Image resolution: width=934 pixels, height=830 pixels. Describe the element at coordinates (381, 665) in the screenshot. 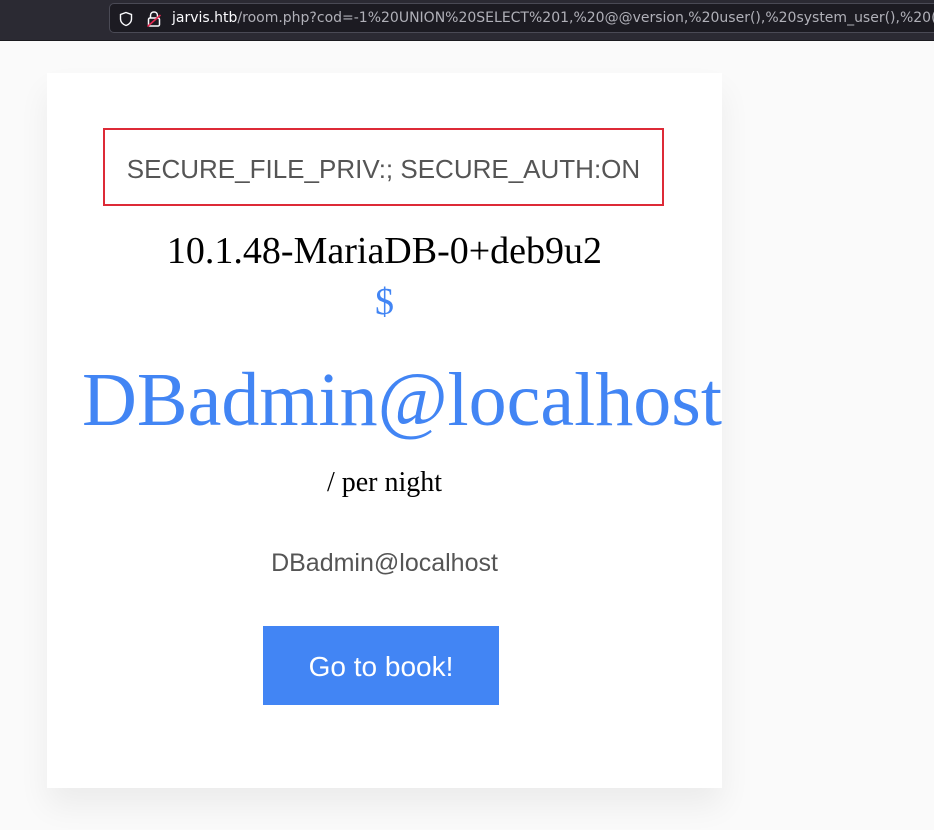

I see `book-button: Go to book!` at that location.